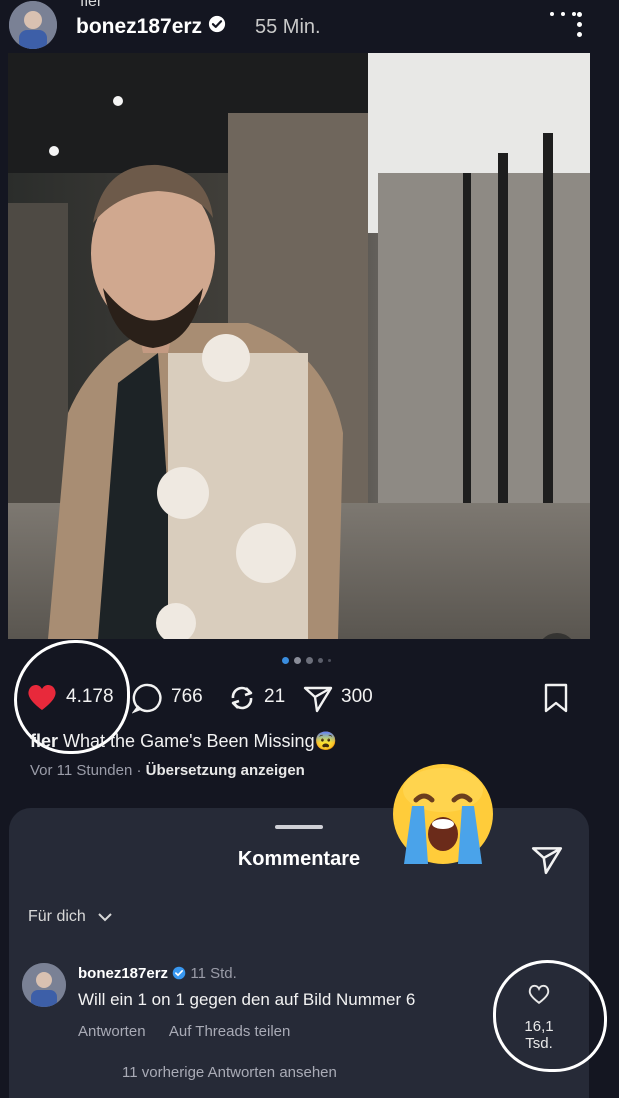 The height and width of the screenshot is (1098, 619). I want to click on sheet-title: Kommentare, so click(299, 859).